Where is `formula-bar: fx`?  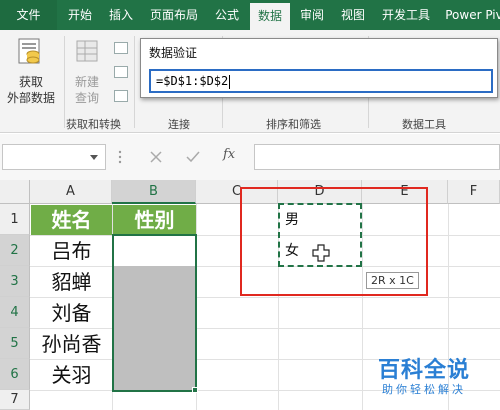
formula-bar: fx is located at coordinates (250, 157).